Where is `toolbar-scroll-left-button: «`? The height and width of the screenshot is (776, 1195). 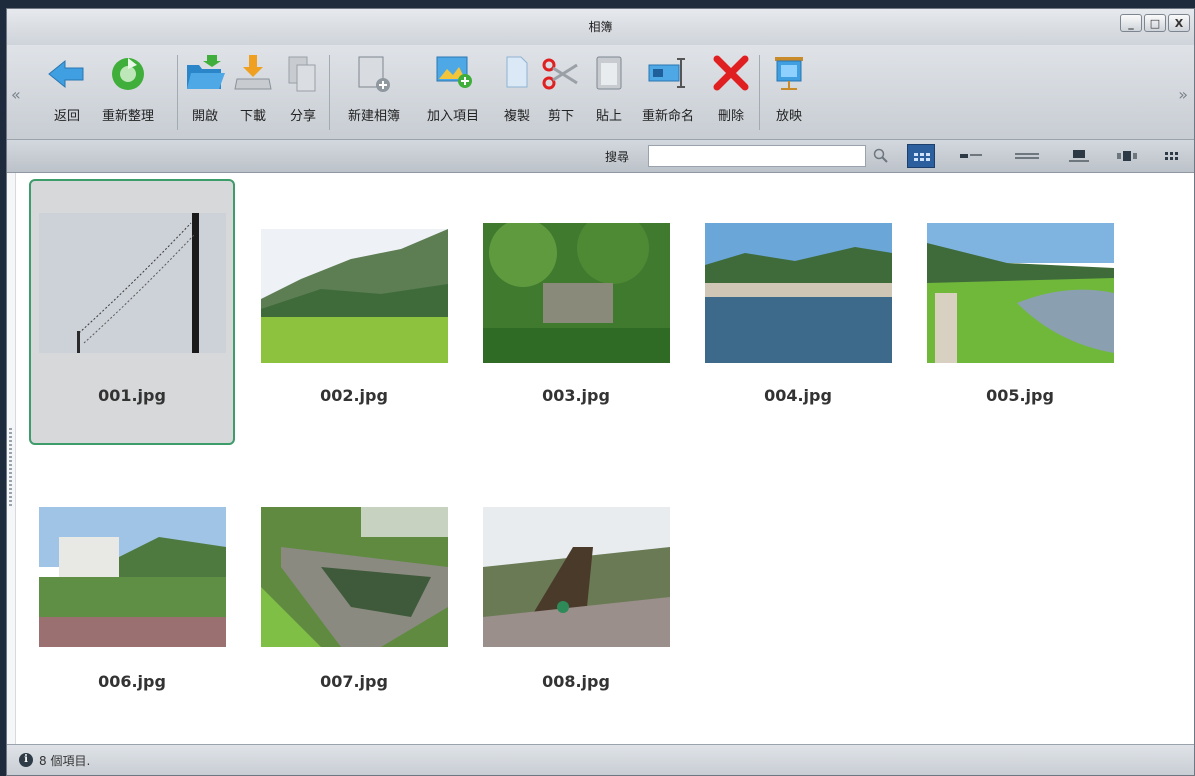 toolbar-scroll-left-button: « is located at coordinates (16, 94).